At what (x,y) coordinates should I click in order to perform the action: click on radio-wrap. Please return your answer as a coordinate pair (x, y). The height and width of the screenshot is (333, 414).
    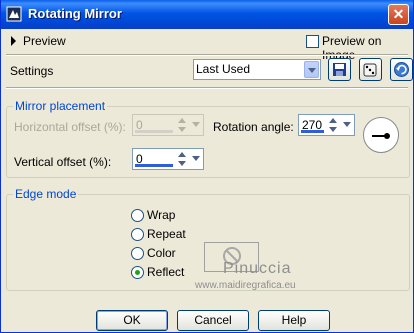
    Looking at the image, I should click on (137, 215).